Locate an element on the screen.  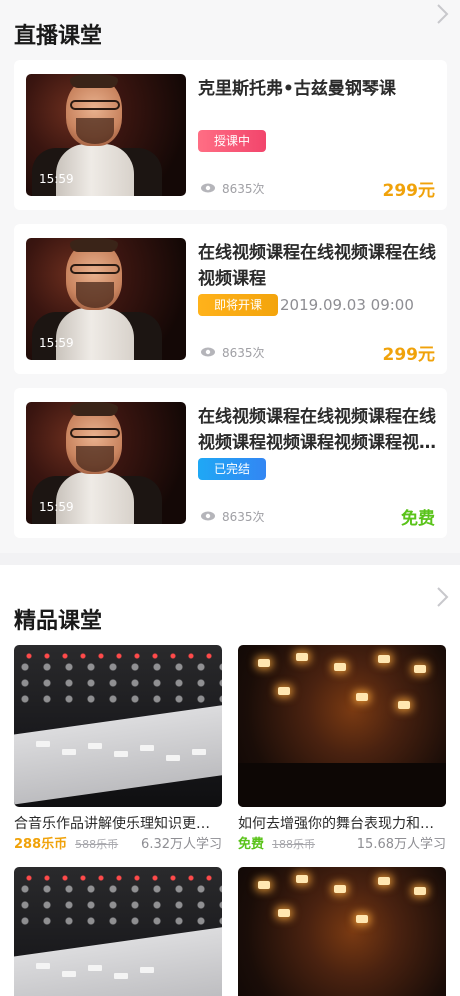
live-course-card: 15:59 克里斯托弗•古兹曼钢琴课 授课中 8635次 299元 is located at coordinates (230, 135).